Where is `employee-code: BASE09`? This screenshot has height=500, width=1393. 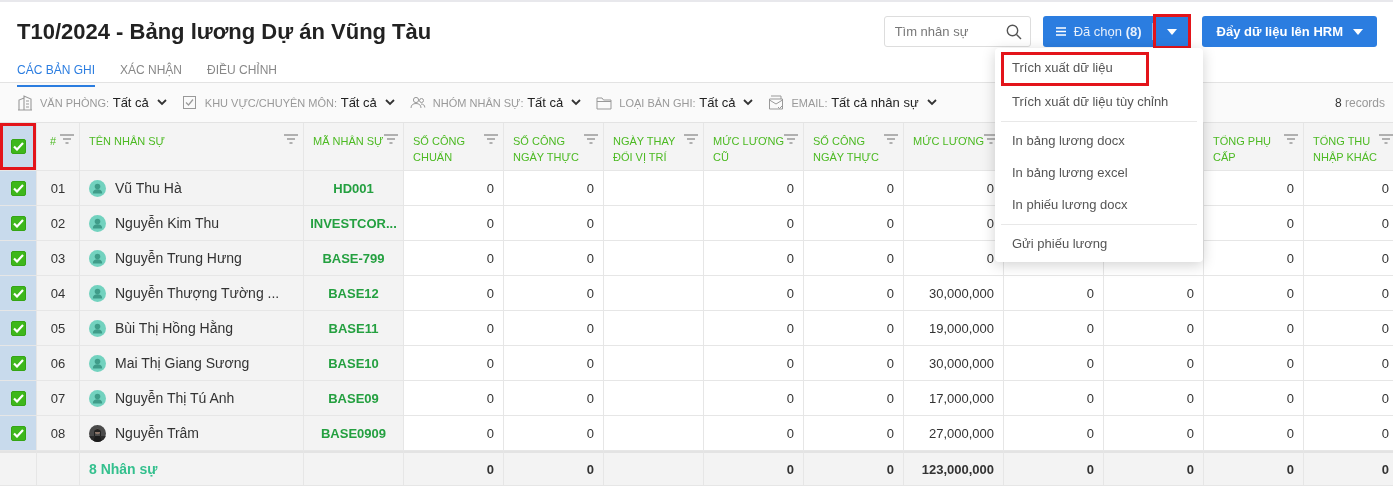
employee-code: BASE09 is located at coordinates (354, 398).